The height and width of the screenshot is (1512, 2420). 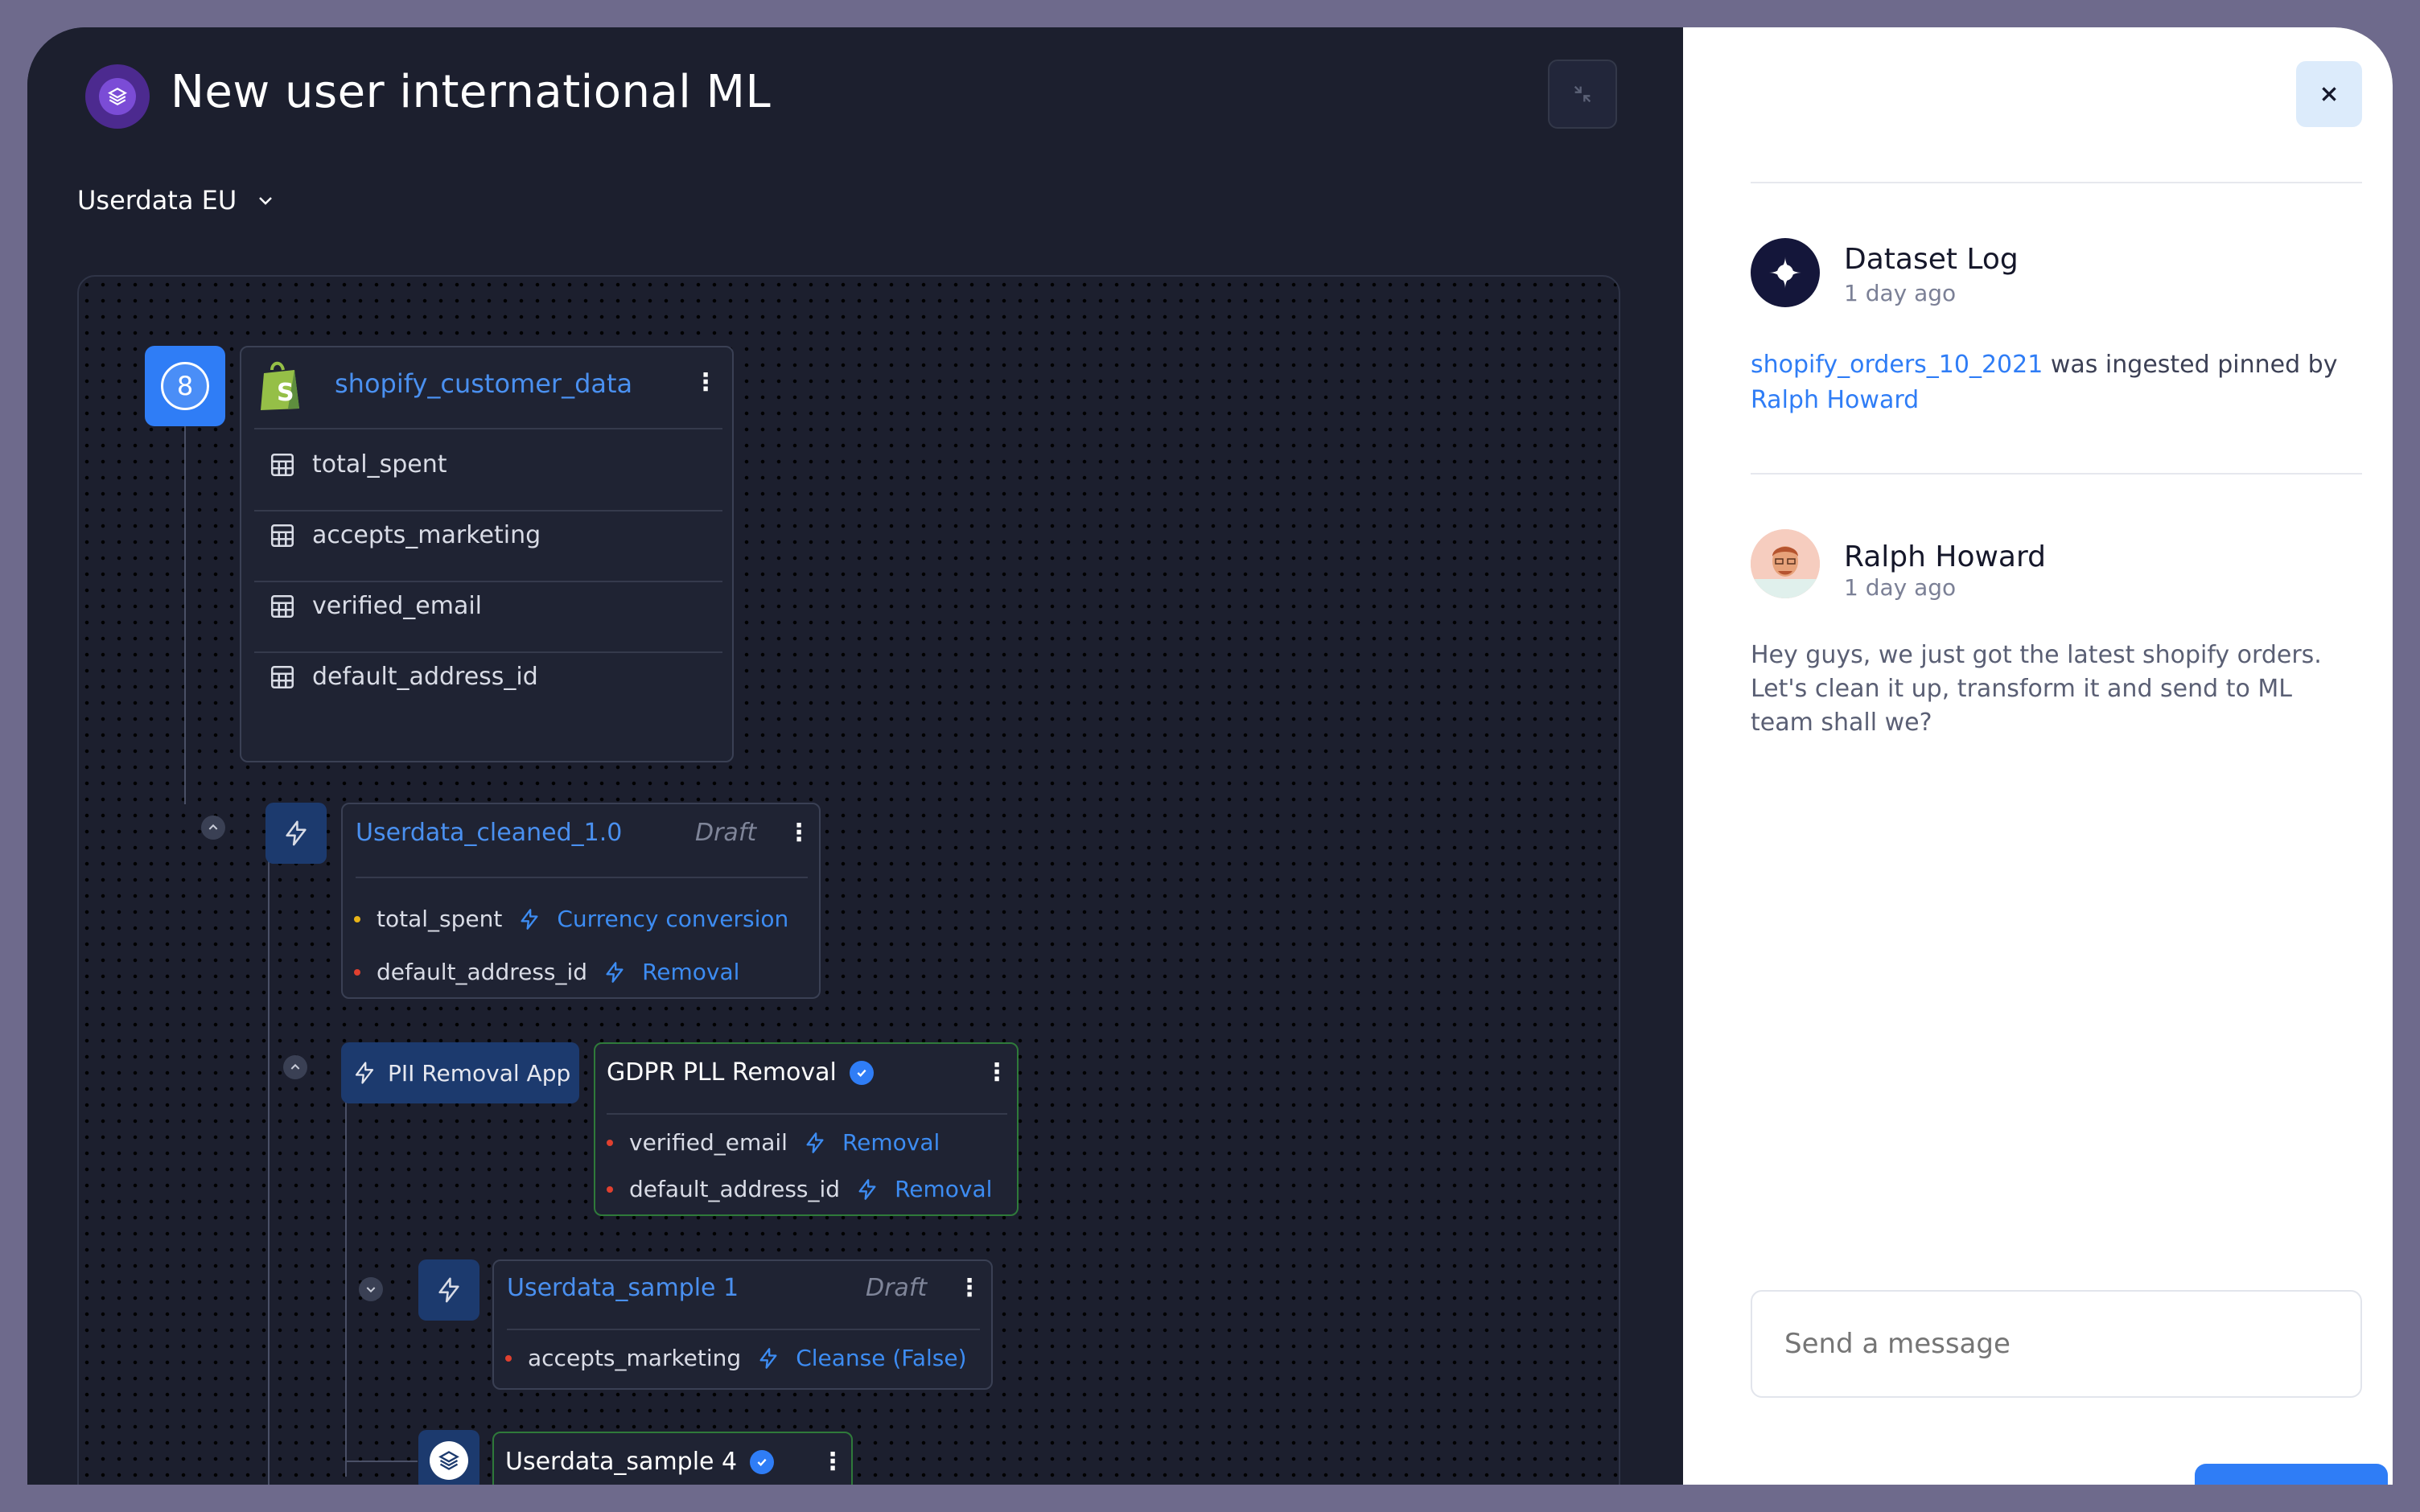 What do you see at coordinates (1785, 563) in the screenshot?
I see `avatar` at bounding box center [1785, 563].